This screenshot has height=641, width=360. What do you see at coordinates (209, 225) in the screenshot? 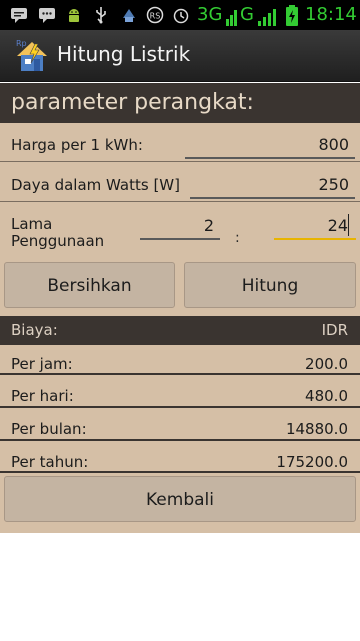
I see `duration-hours-input: 2` at bounding box center [209, 225].